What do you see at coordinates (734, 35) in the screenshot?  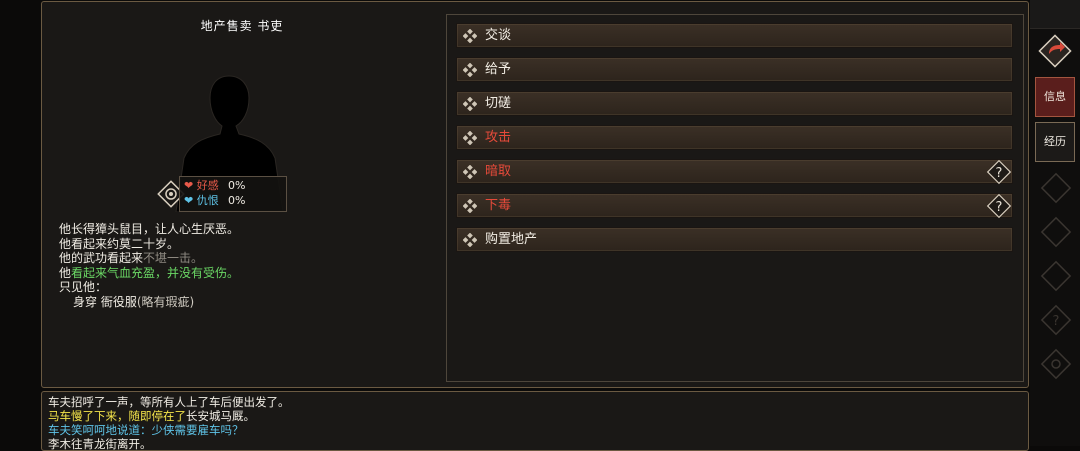 I see `action-talk-button: 交谈` at bounding box center [734, 35].